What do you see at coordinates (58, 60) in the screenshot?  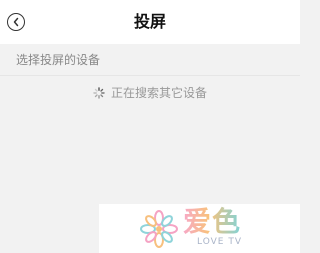 I see `device-section-label: 选择投屏的设备` at bounding box center [58, 60].